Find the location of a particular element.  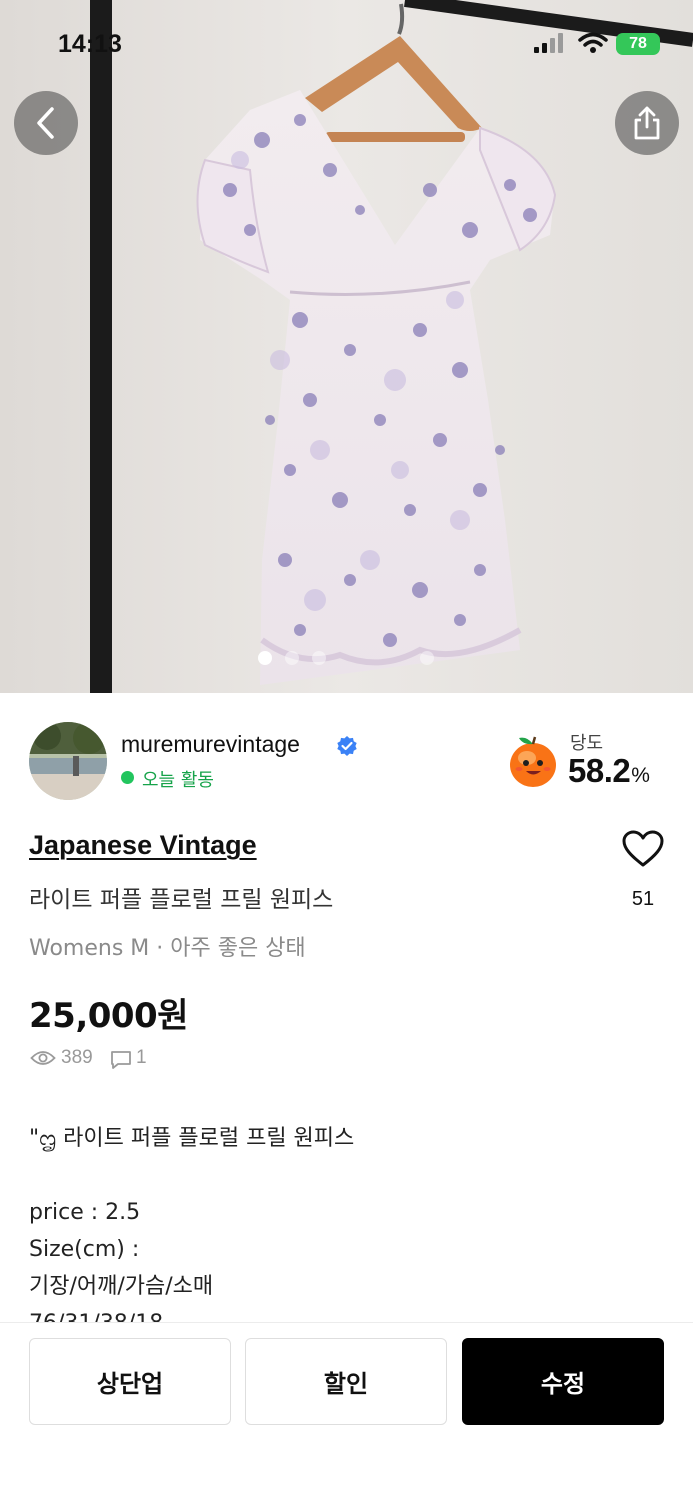

battery-indicator: 78 is located at coordinates (638, 44).